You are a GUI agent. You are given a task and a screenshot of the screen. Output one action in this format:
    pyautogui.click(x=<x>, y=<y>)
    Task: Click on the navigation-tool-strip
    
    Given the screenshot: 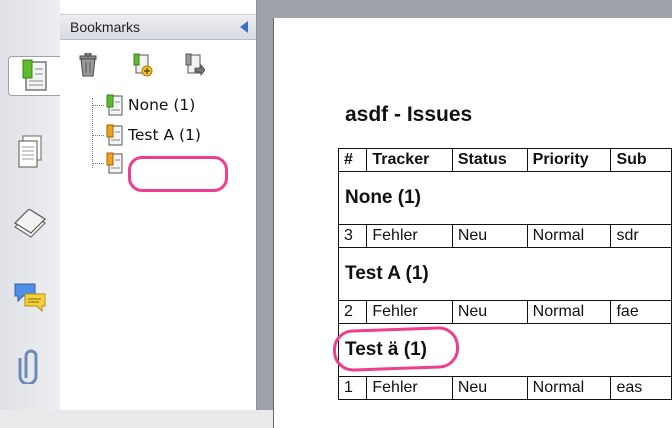 What is the action you would take?
    pyautogui.click(x=30, y=205)
    